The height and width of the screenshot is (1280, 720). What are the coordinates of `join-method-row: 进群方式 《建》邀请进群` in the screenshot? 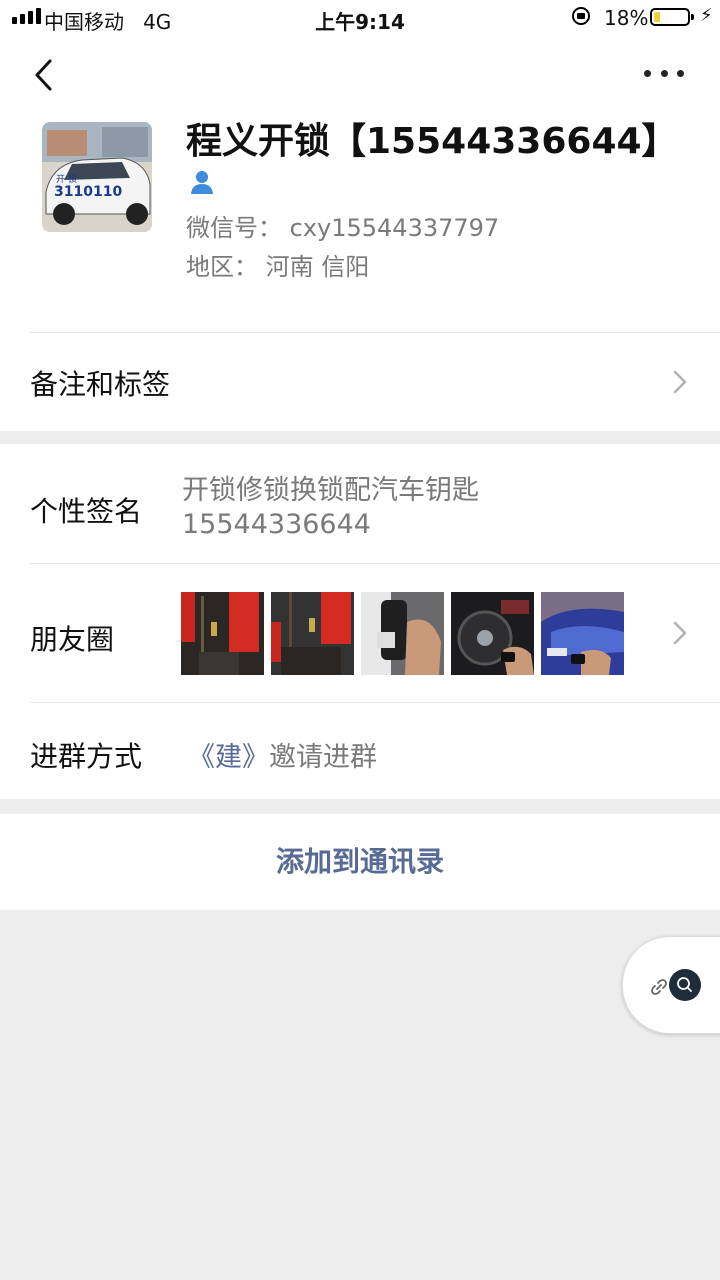 It's located at (360, 751).